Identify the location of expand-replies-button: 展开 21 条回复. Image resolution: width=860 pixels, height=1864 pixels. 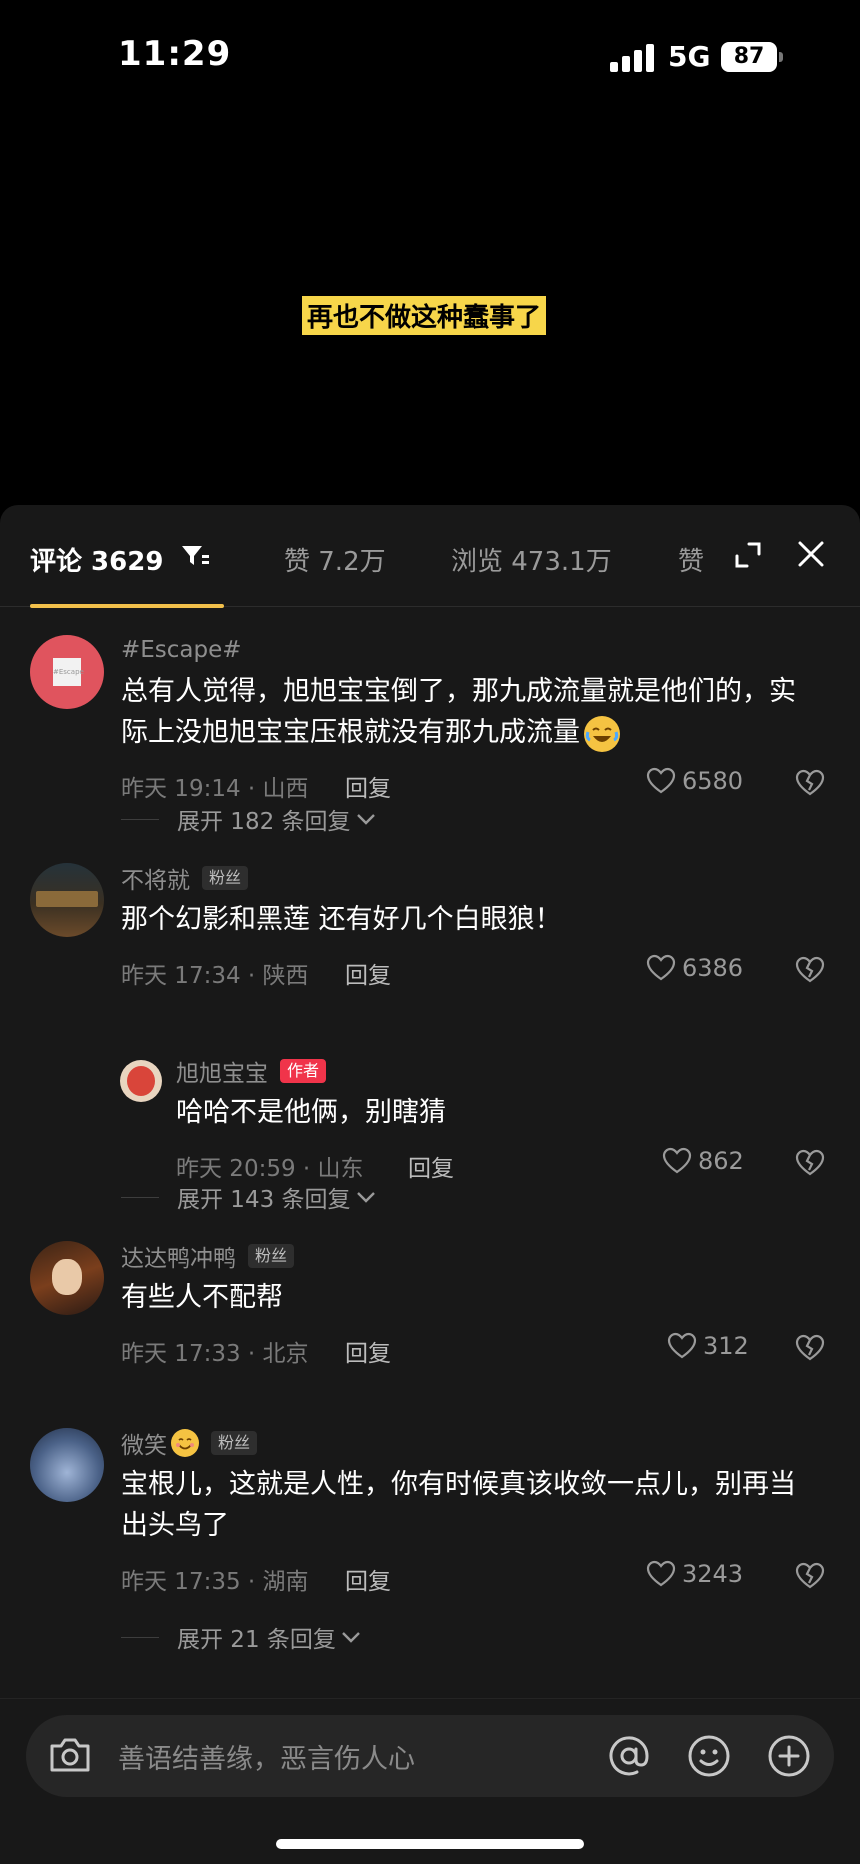
(241, 1637).